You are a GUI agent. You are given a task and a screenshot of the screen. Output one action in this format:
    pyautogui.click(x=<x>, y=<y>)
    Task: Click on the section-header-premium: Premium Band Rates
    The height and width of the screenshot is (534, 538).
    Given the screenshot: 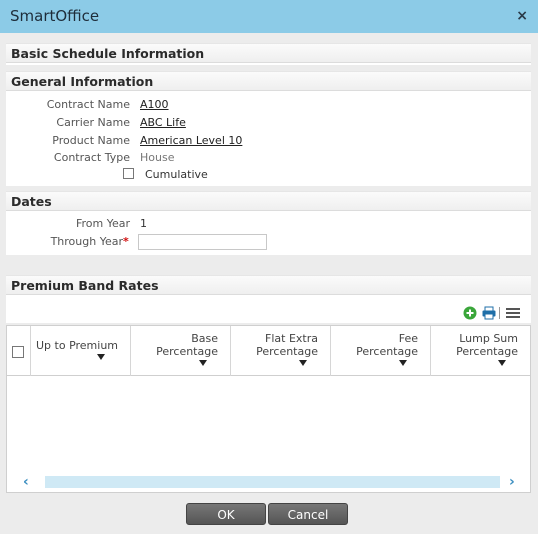 What is the action you would take?
    pyautogui.click(x=268, y=285)
    